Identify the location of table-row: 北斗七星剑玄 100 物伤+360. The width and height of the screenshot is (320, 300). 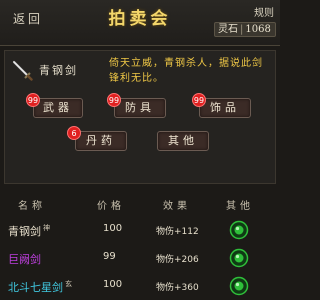
(140, 287).